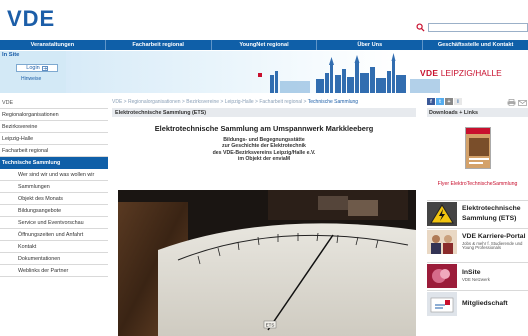 The height and width of the screenshot is (336, 528). What do you see at coordinates (54, 271) in the screenshot?
I see `sidebar-item-14: Weblinks der Partner` at bounding box center [54, 271].